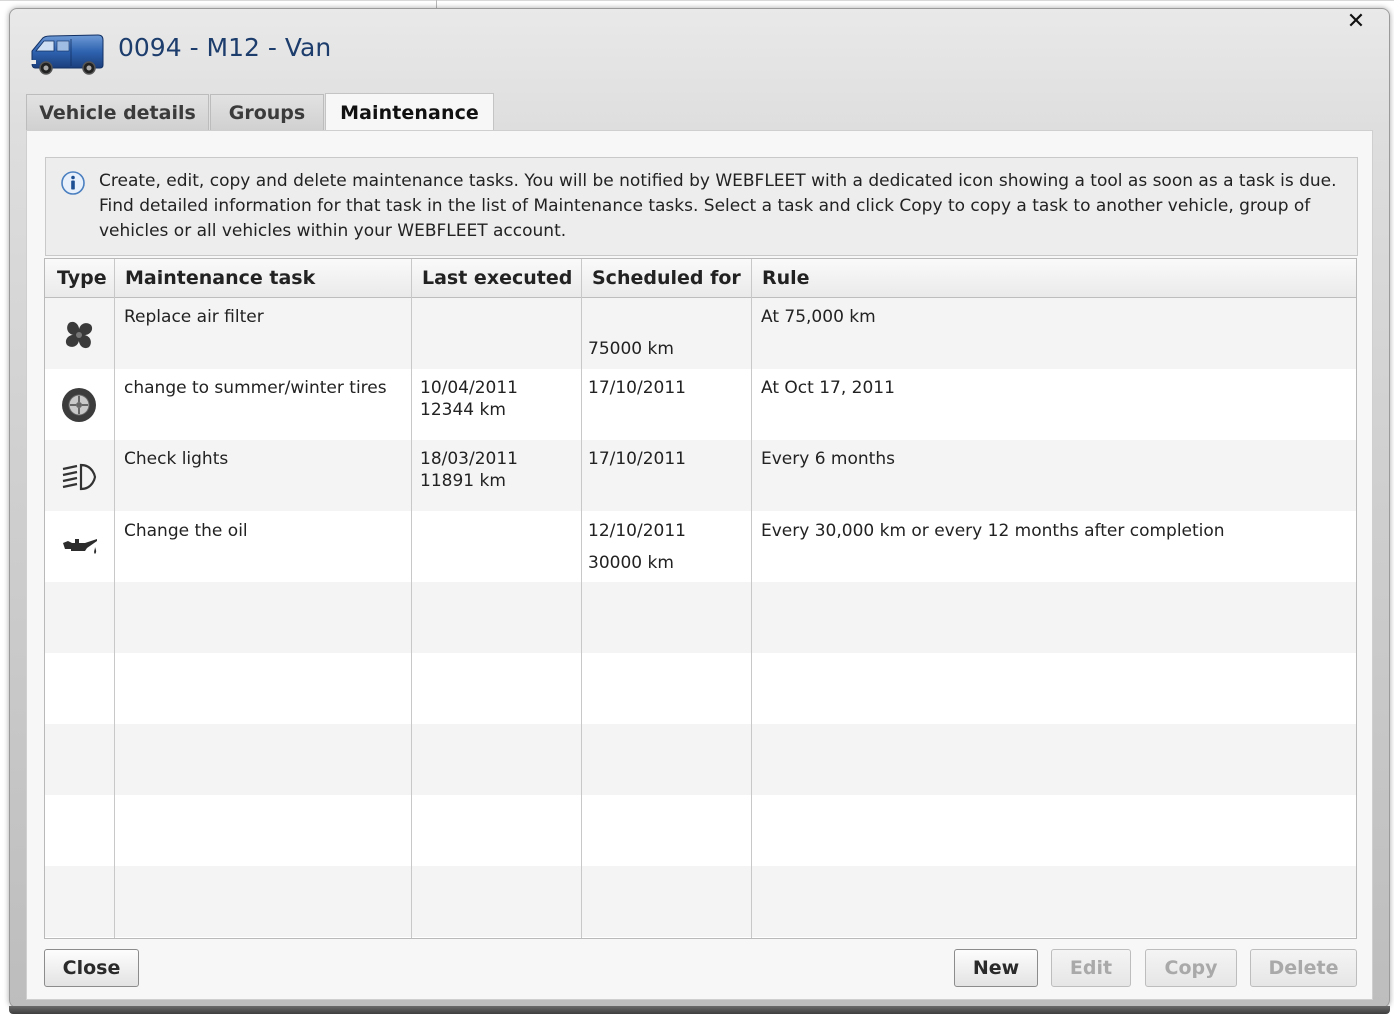 This screenshot has width=1394, height=1014. Describe the element at coordinates (996, 968) in the screenshot. I see `new-button: New` at that location.